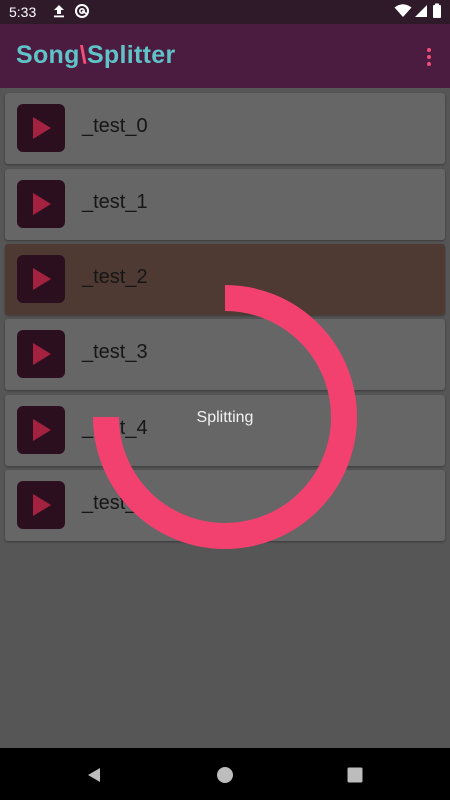 The width and height of the screenshot is (450, 800). I want to click on status-bar: 5:33, so click(225, 12).